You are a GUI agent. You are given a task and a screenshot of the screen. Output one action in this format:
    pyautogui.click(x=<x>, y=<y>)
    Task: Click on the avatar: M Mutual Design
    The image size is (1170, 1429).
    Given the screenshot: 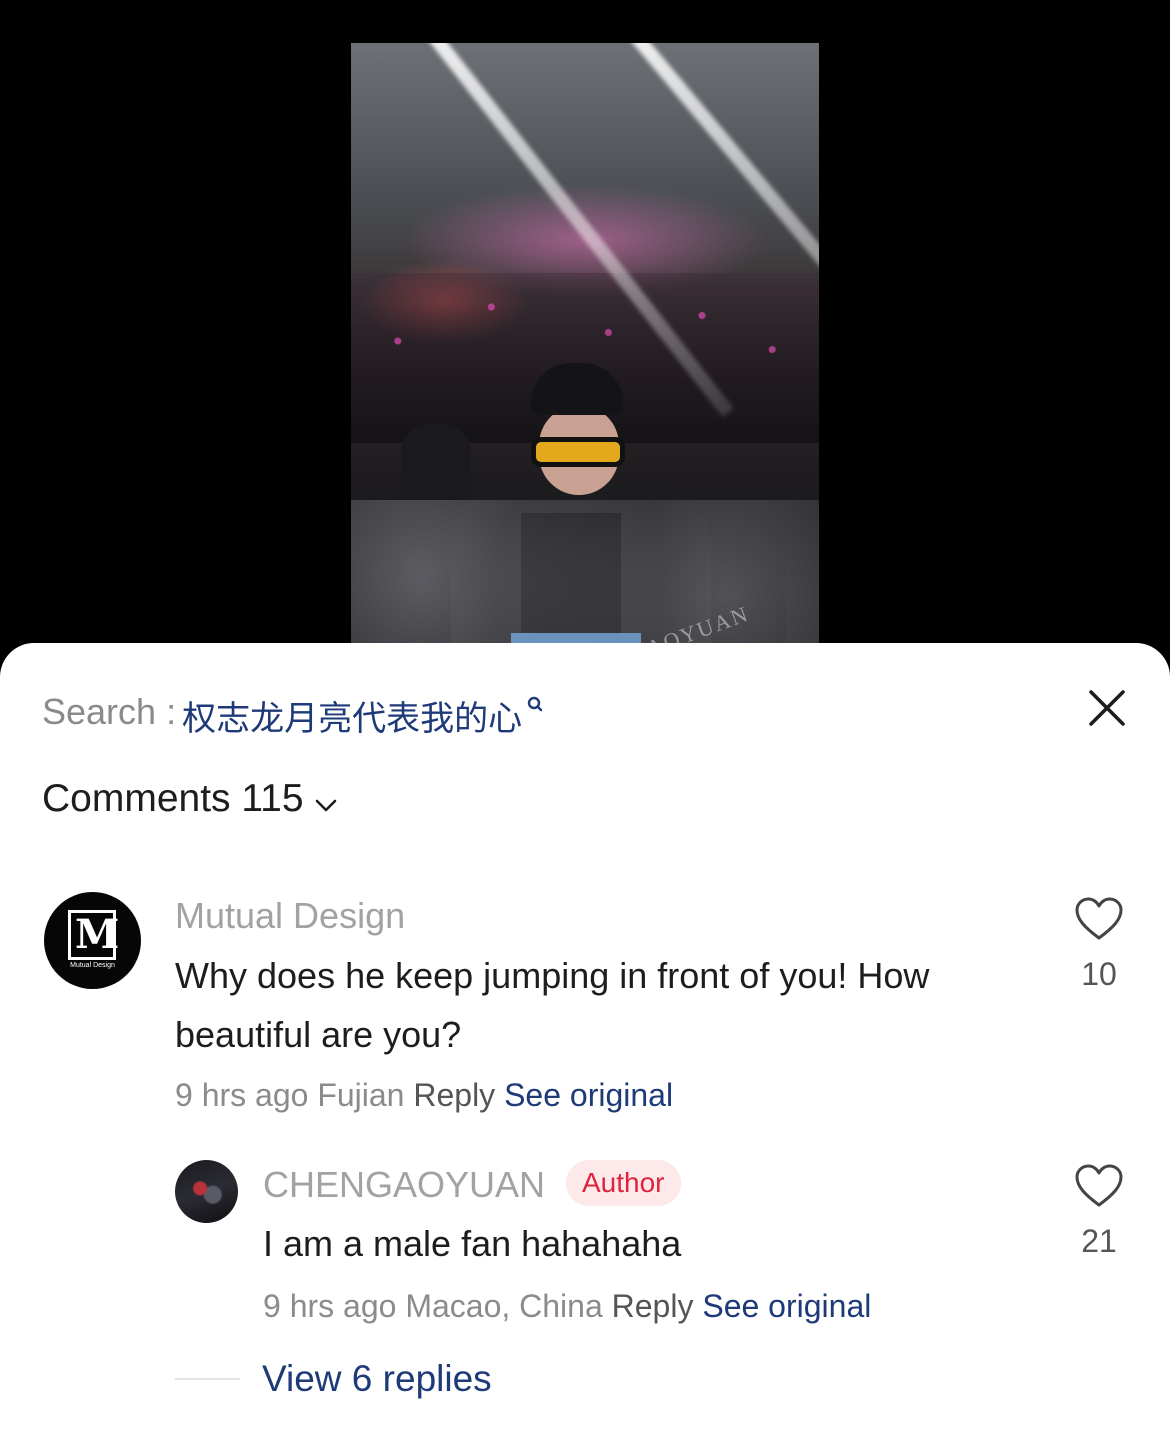 What is the action you would take?
    pyautogui.click(x=92, y=940)
    